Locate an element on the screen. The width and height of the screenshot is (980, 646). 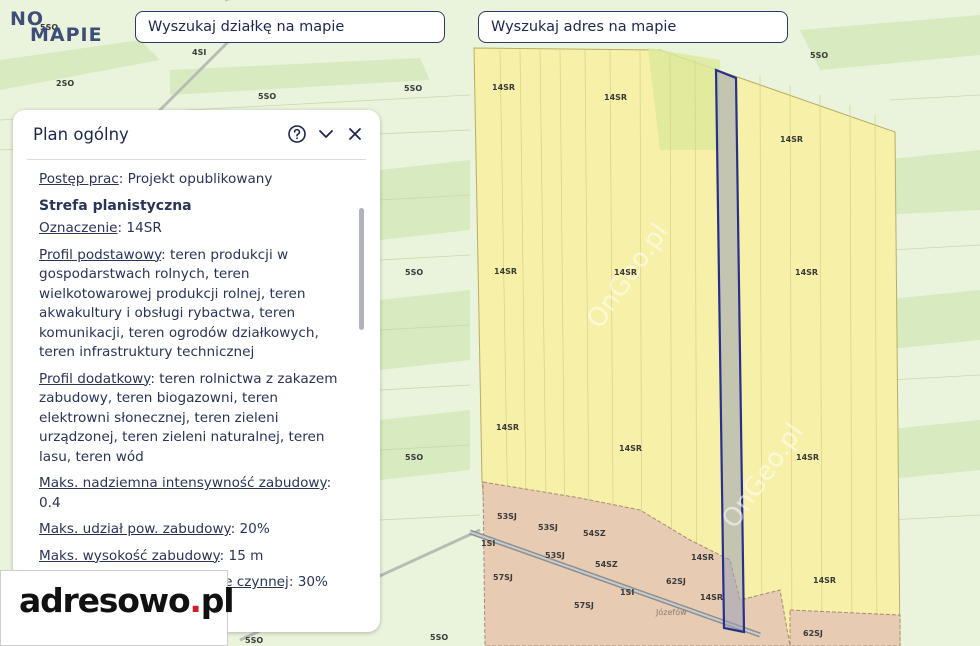
adresowo-logo: adresowo.pl is located at coordinates (117, 608).